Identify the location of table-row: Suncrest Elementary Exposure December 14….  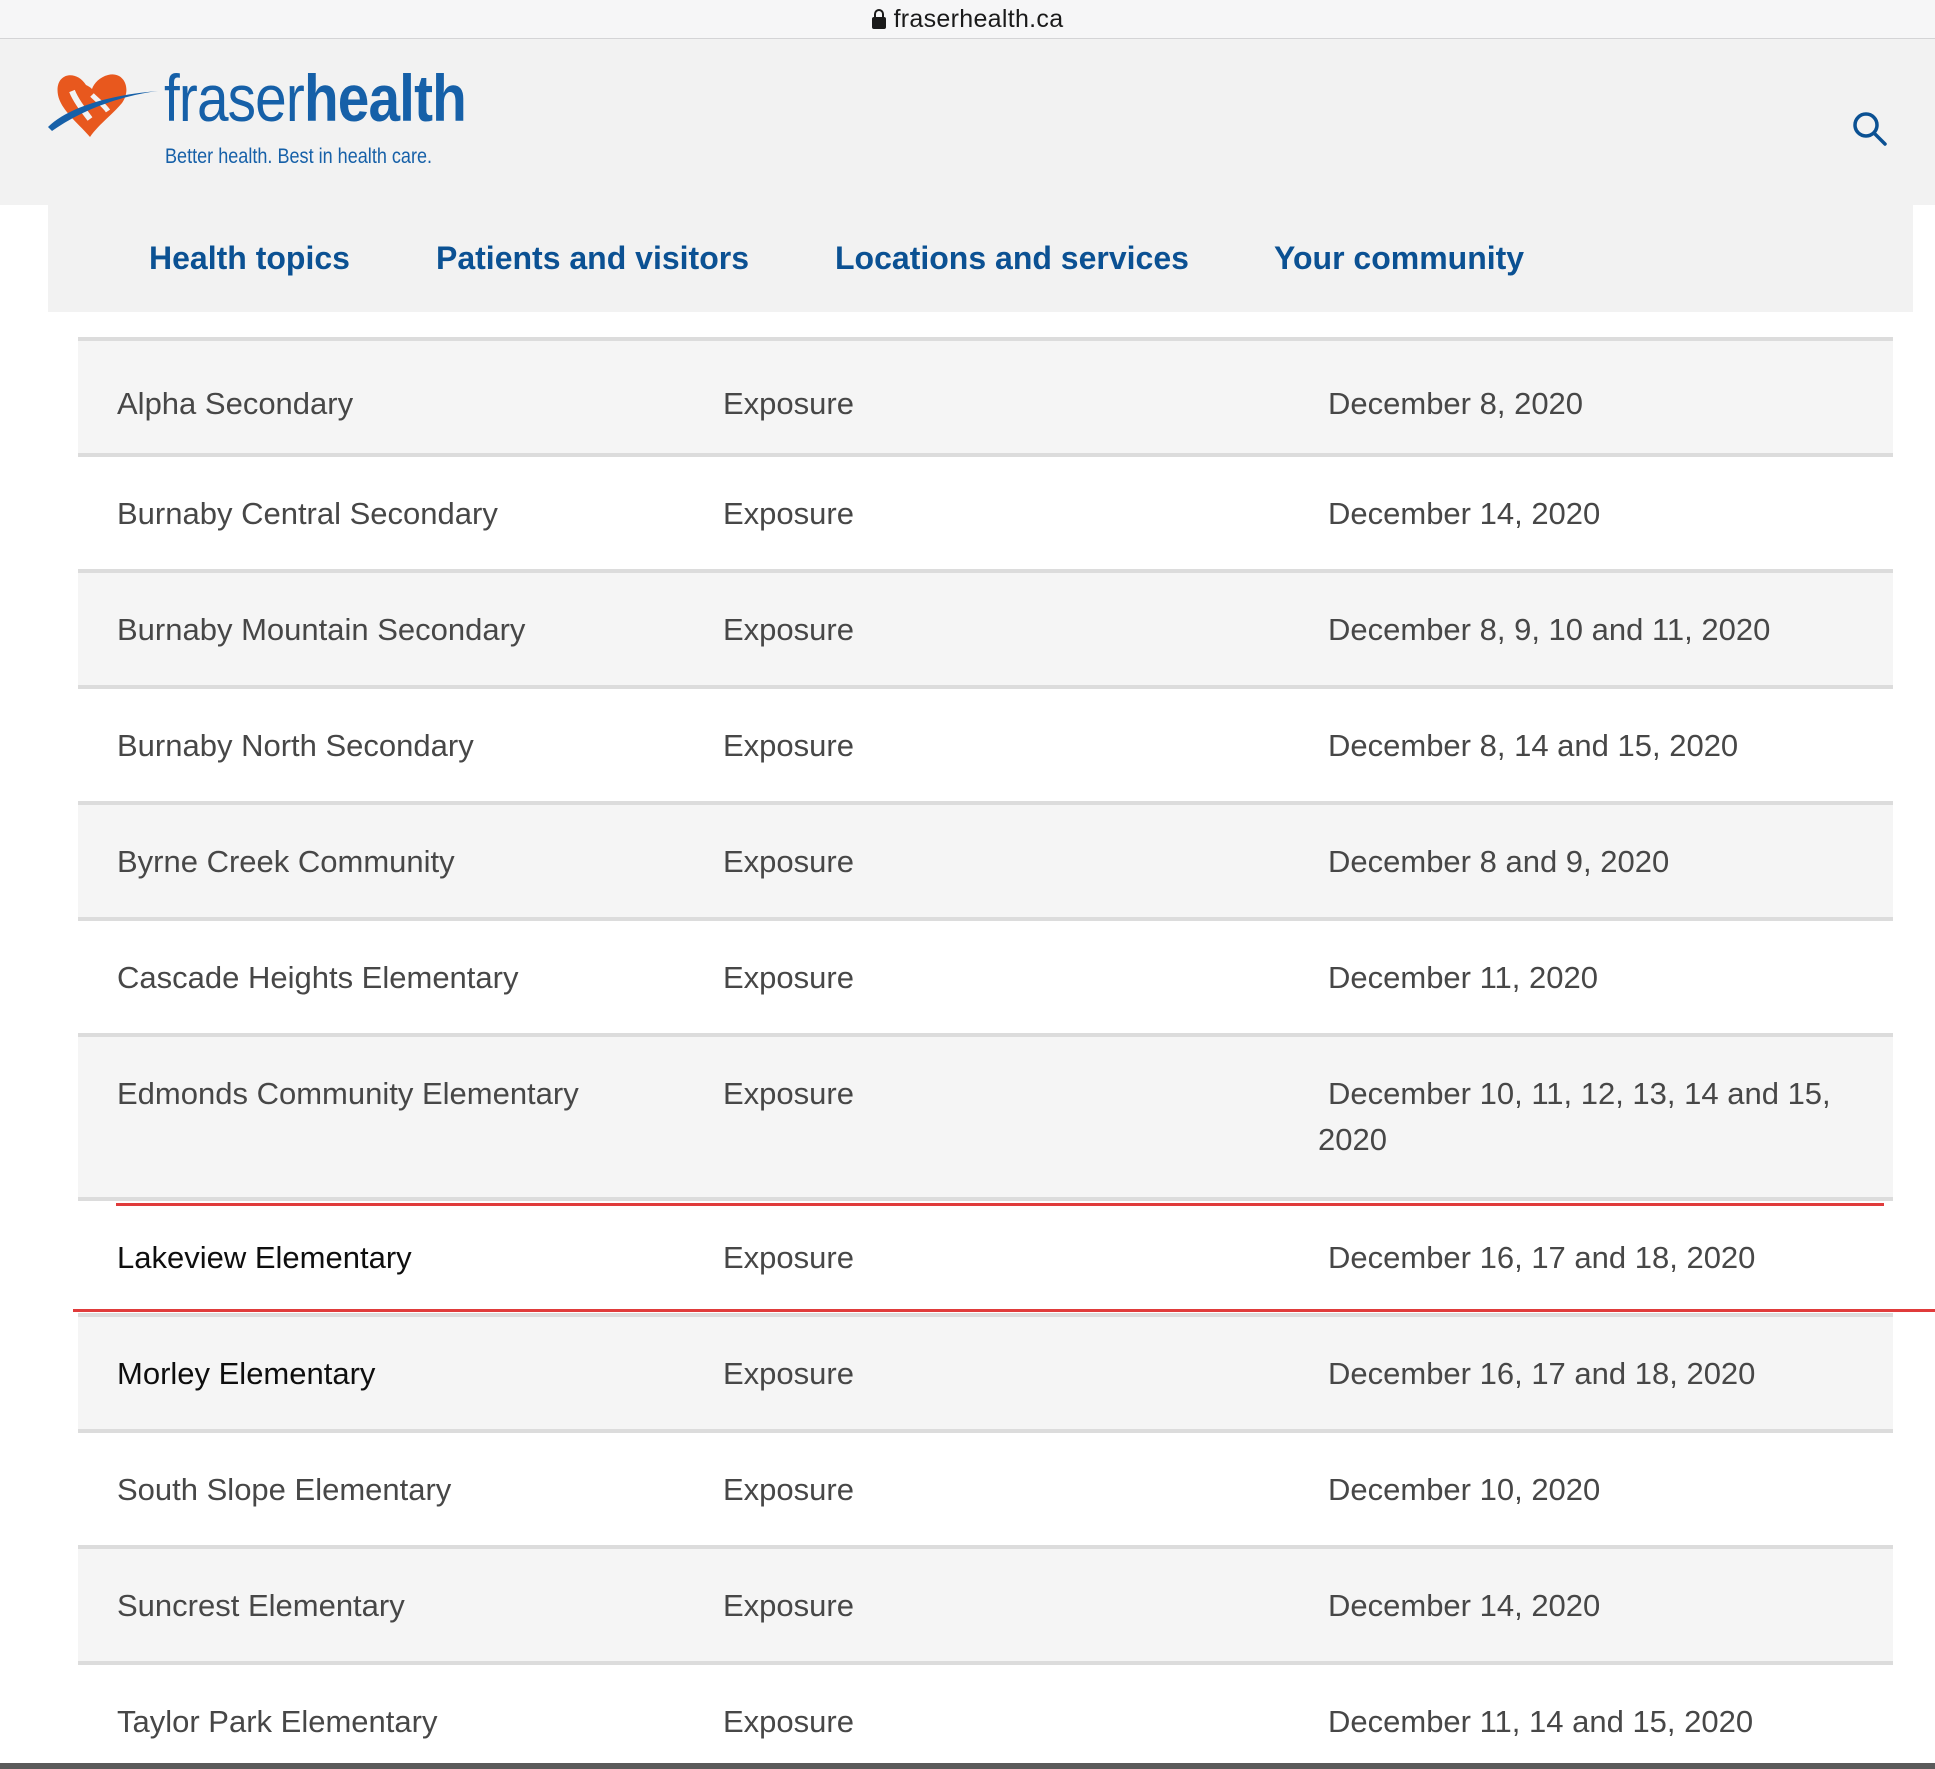
(985, 1603).